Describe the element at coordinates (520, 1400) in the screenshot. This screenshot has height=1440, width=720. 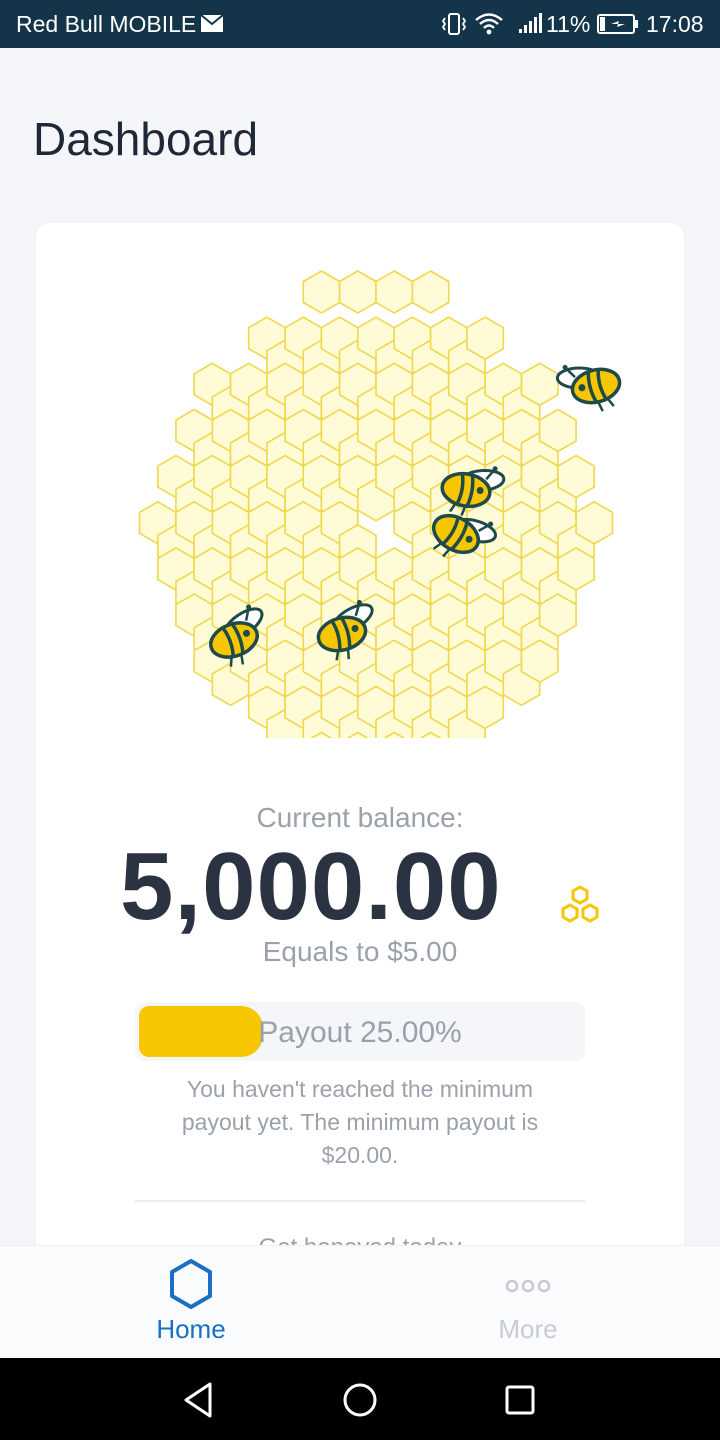
I see `recents-icon` at that location.